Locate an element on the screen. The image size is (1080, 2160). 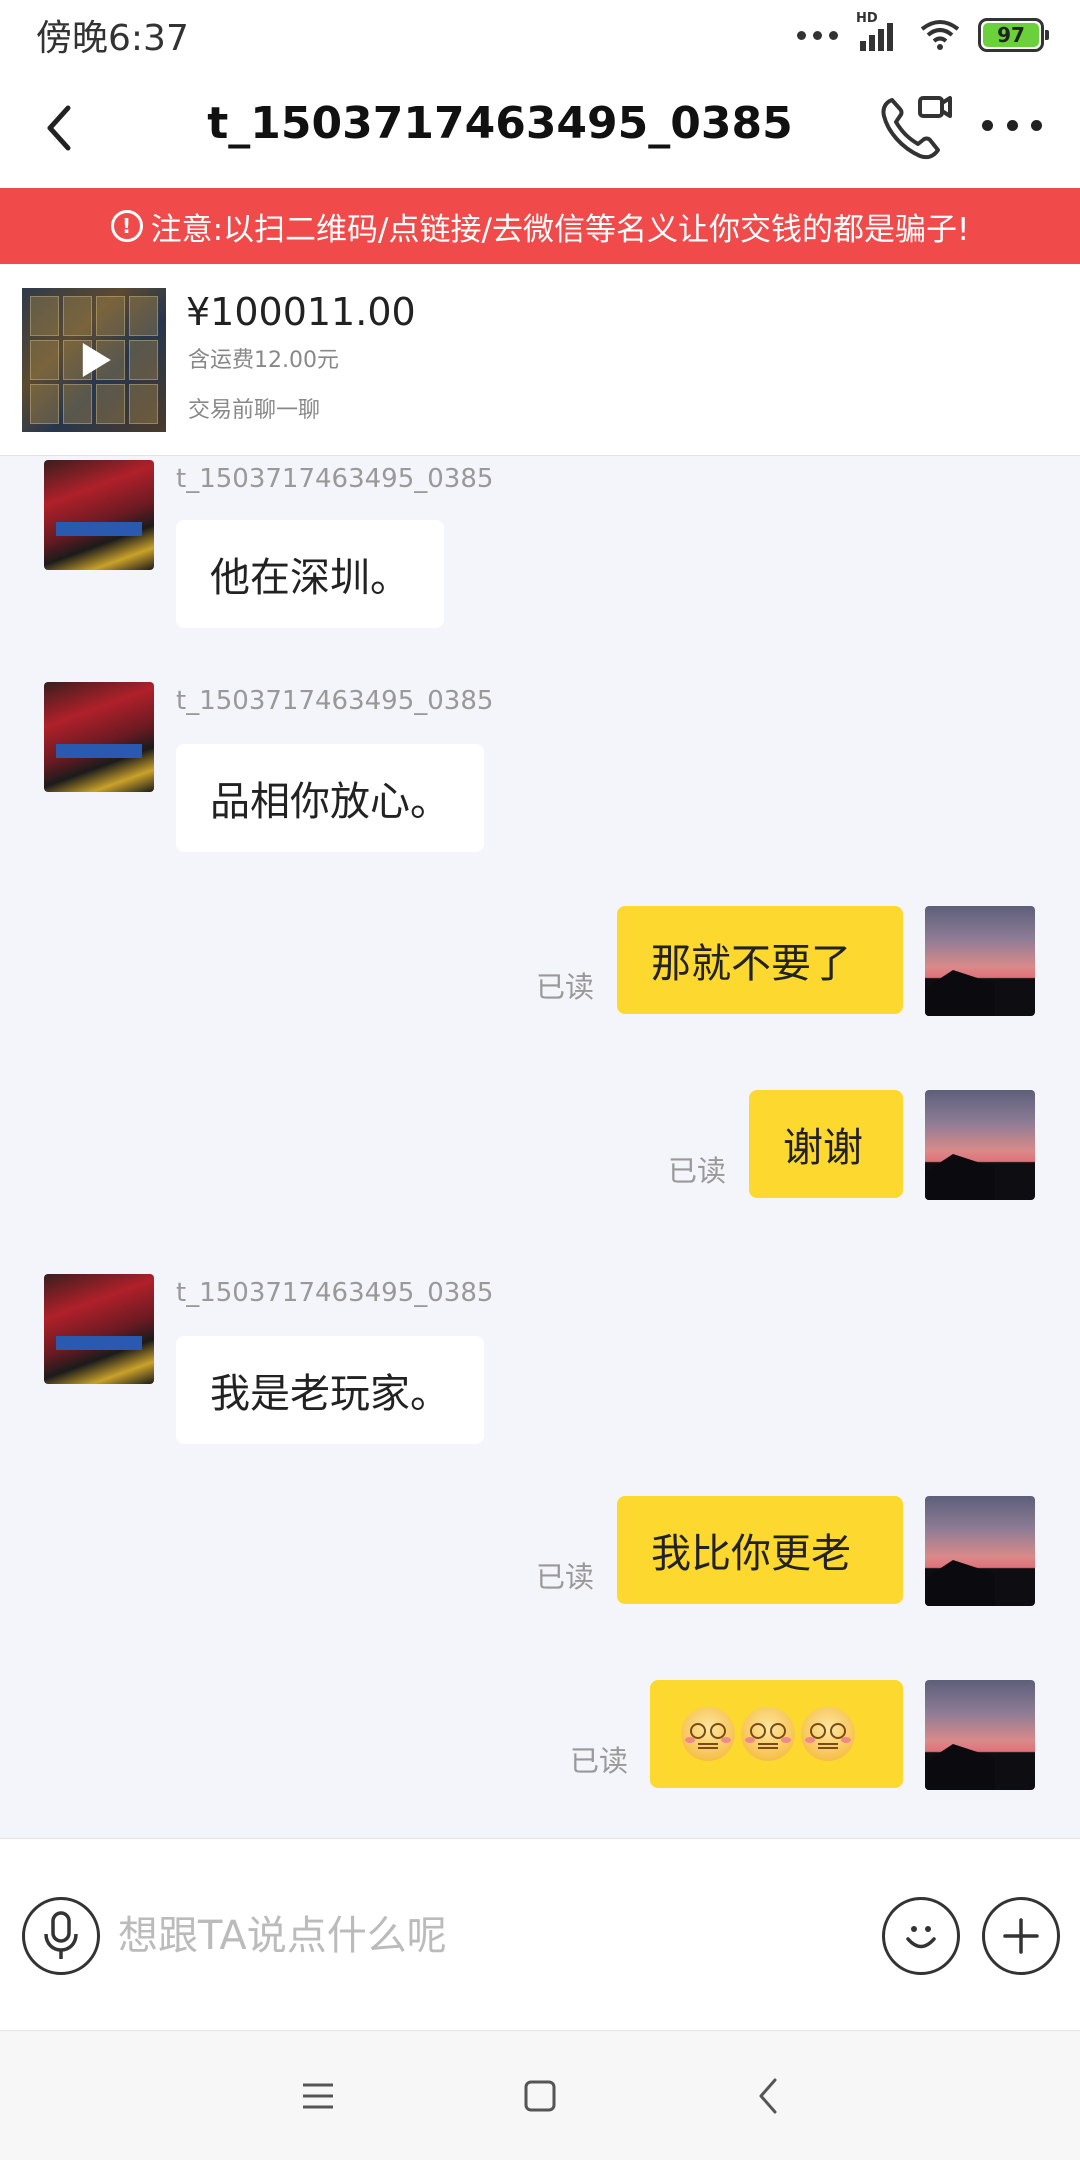
phone-video-icon is located at coordinates (916, 128).